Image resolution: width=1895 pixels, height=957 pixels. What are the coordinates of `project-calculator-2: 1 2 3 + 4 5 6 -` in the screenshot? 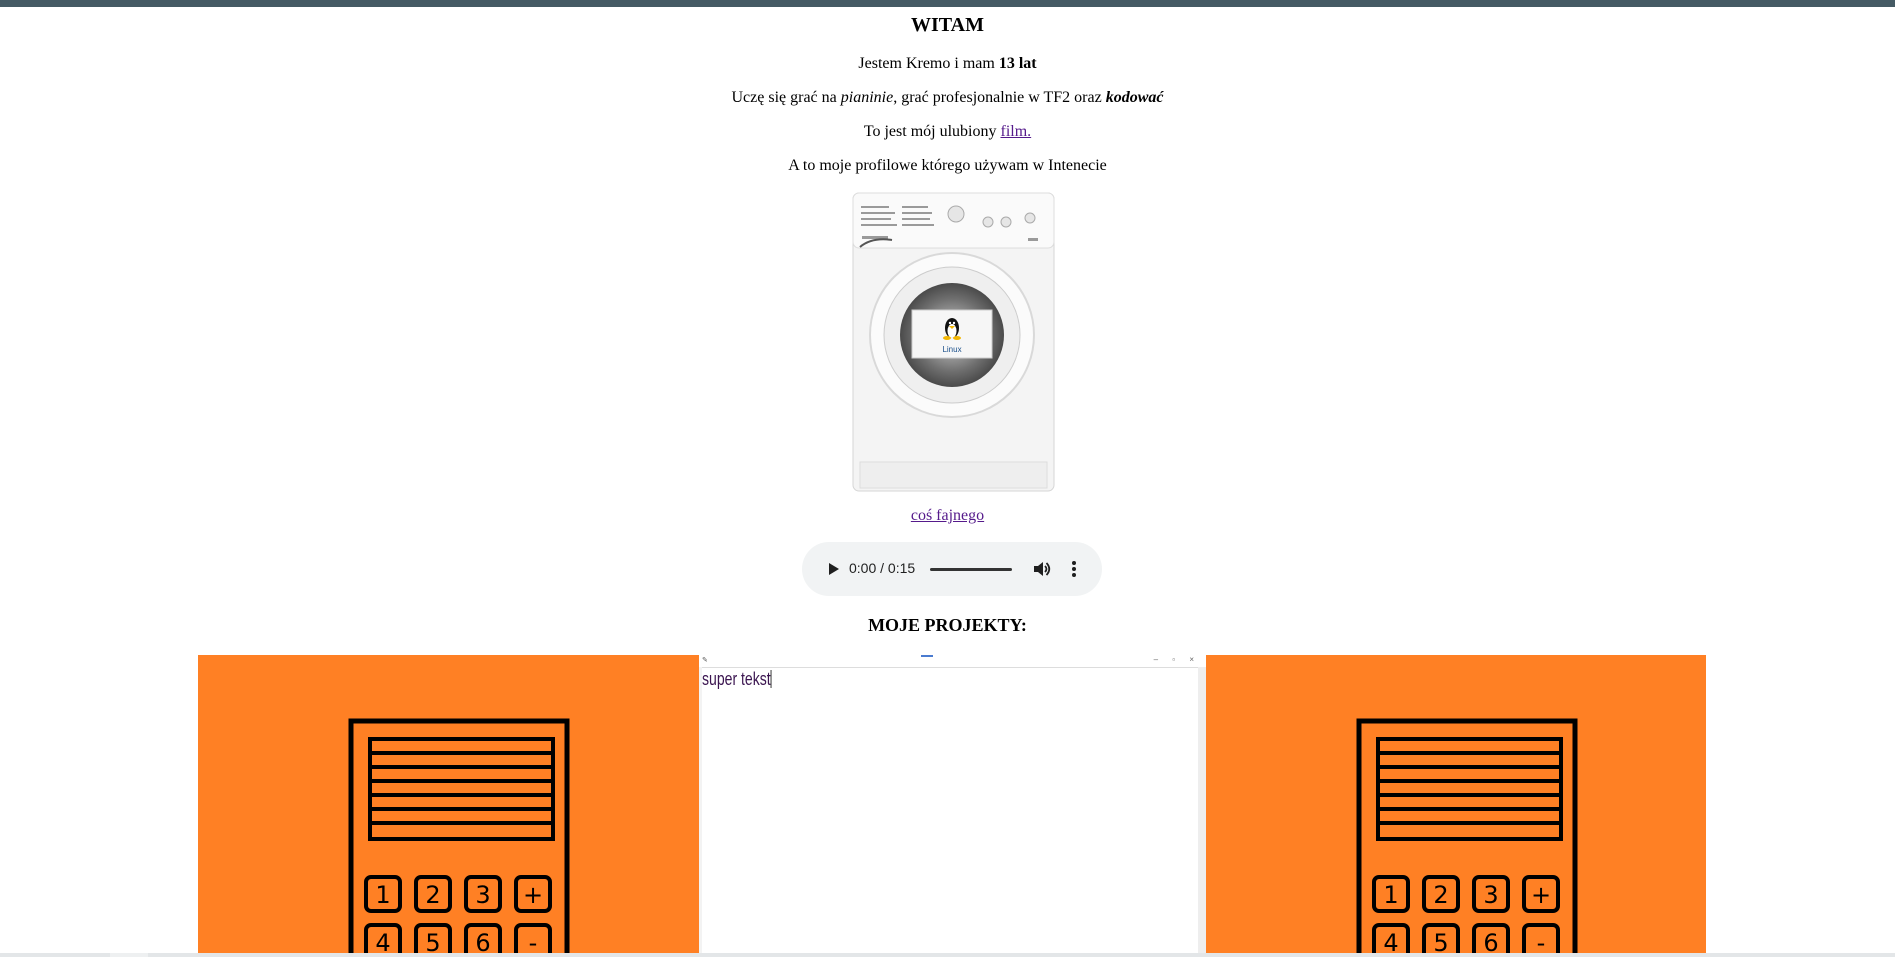 It's located at (1456, 805).